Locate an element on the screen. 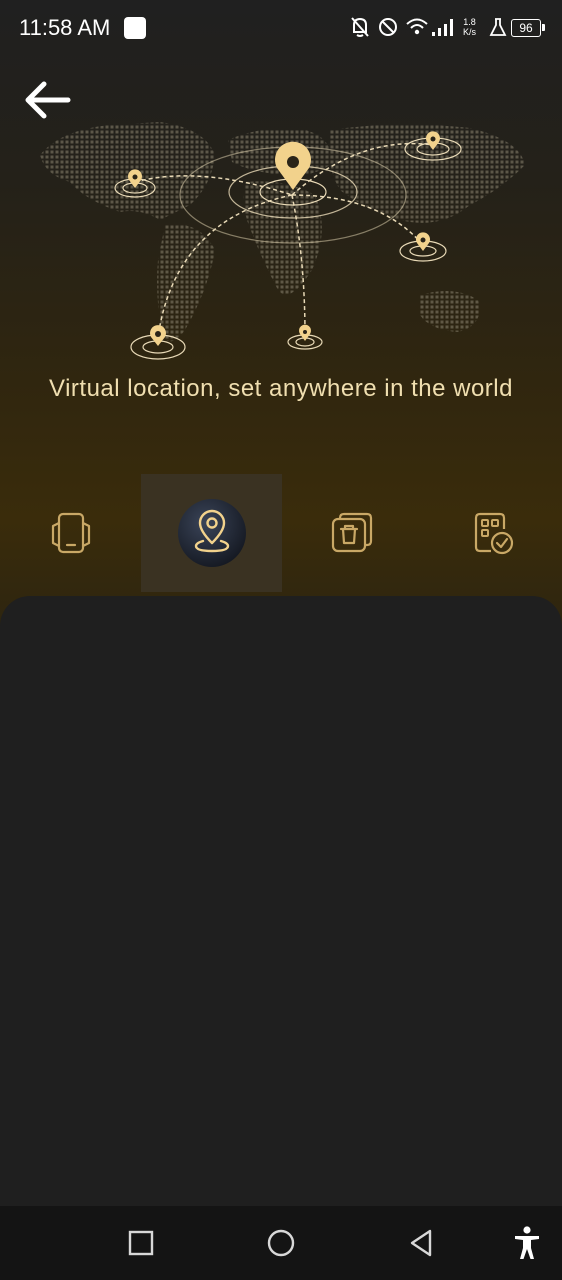 The width and height of the screenshot is (562, 1280). phone-icon is located at coordinates (70, 533).